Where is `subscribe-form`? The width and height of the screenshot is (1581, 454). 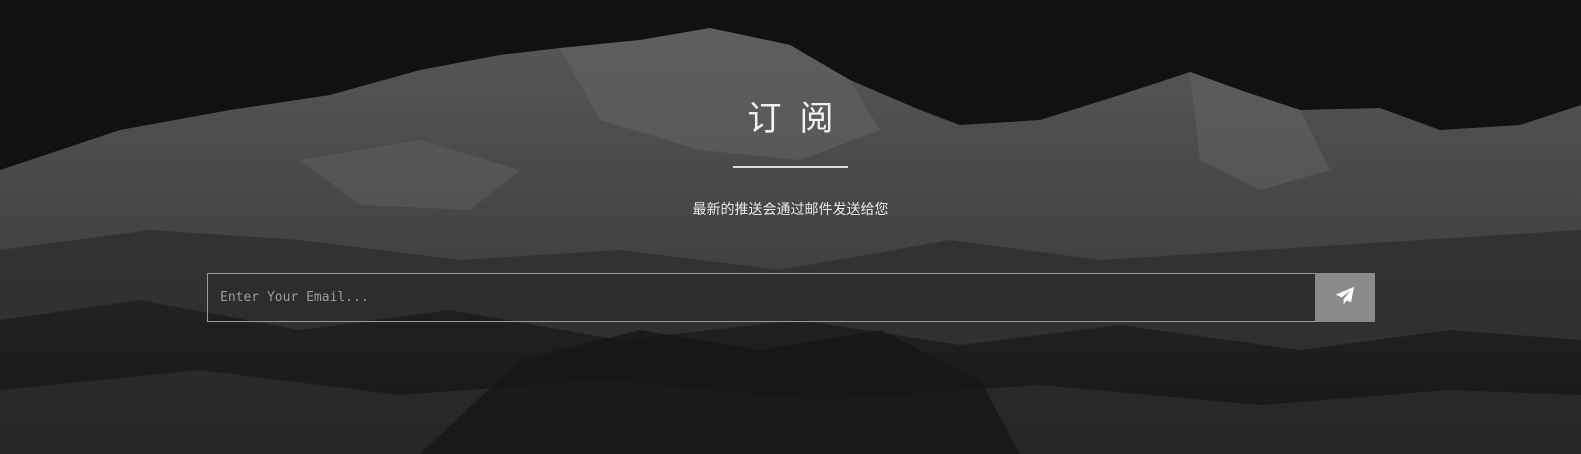
subscribe-form is located at coordinates (791, 297).